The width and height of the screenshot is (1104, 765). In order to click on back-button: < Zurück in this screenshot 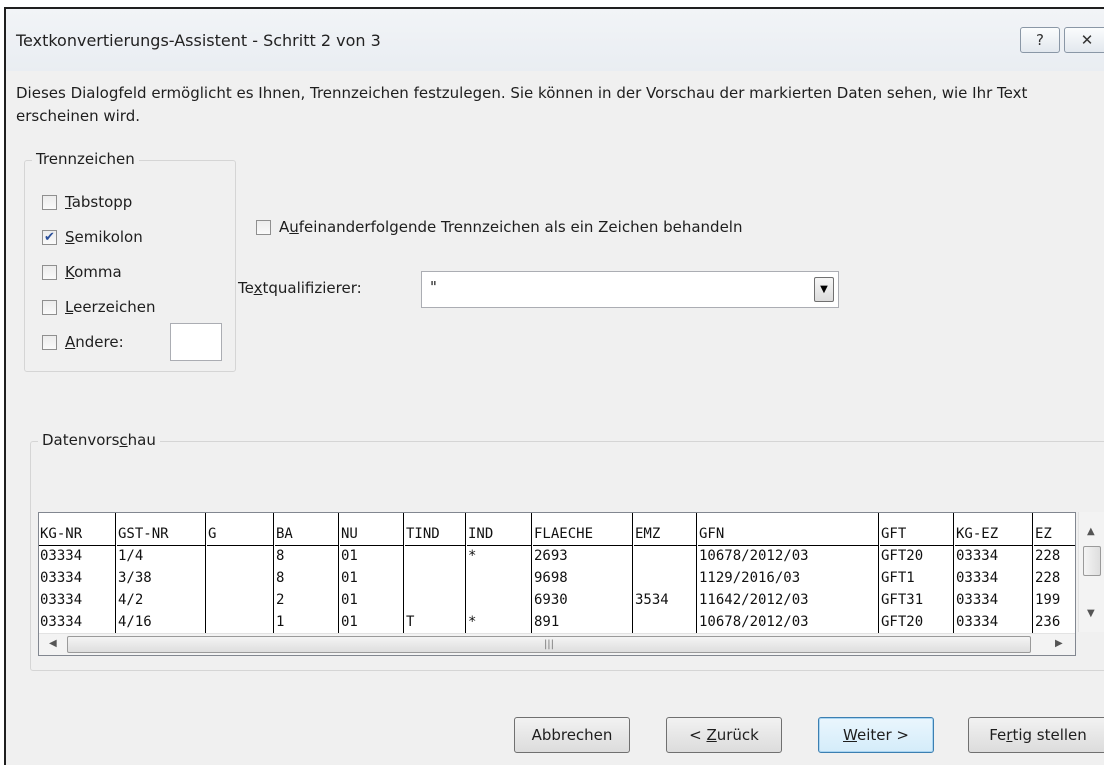, I will do `click(724, 735)`.